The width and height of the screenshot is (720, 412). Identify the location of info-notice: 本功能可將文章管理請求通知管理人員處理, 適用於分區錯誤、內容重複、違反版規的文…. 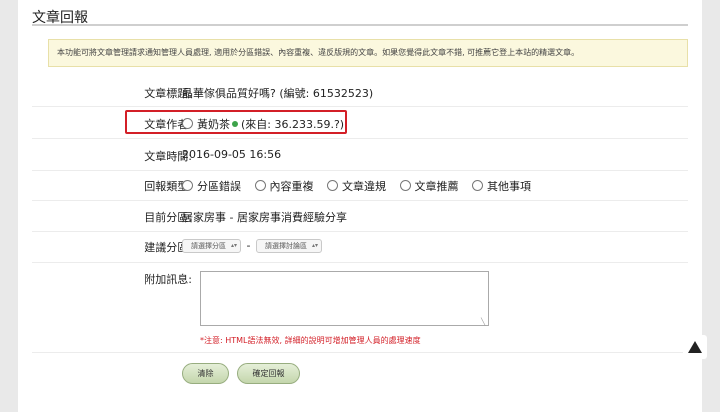
(368, 53).